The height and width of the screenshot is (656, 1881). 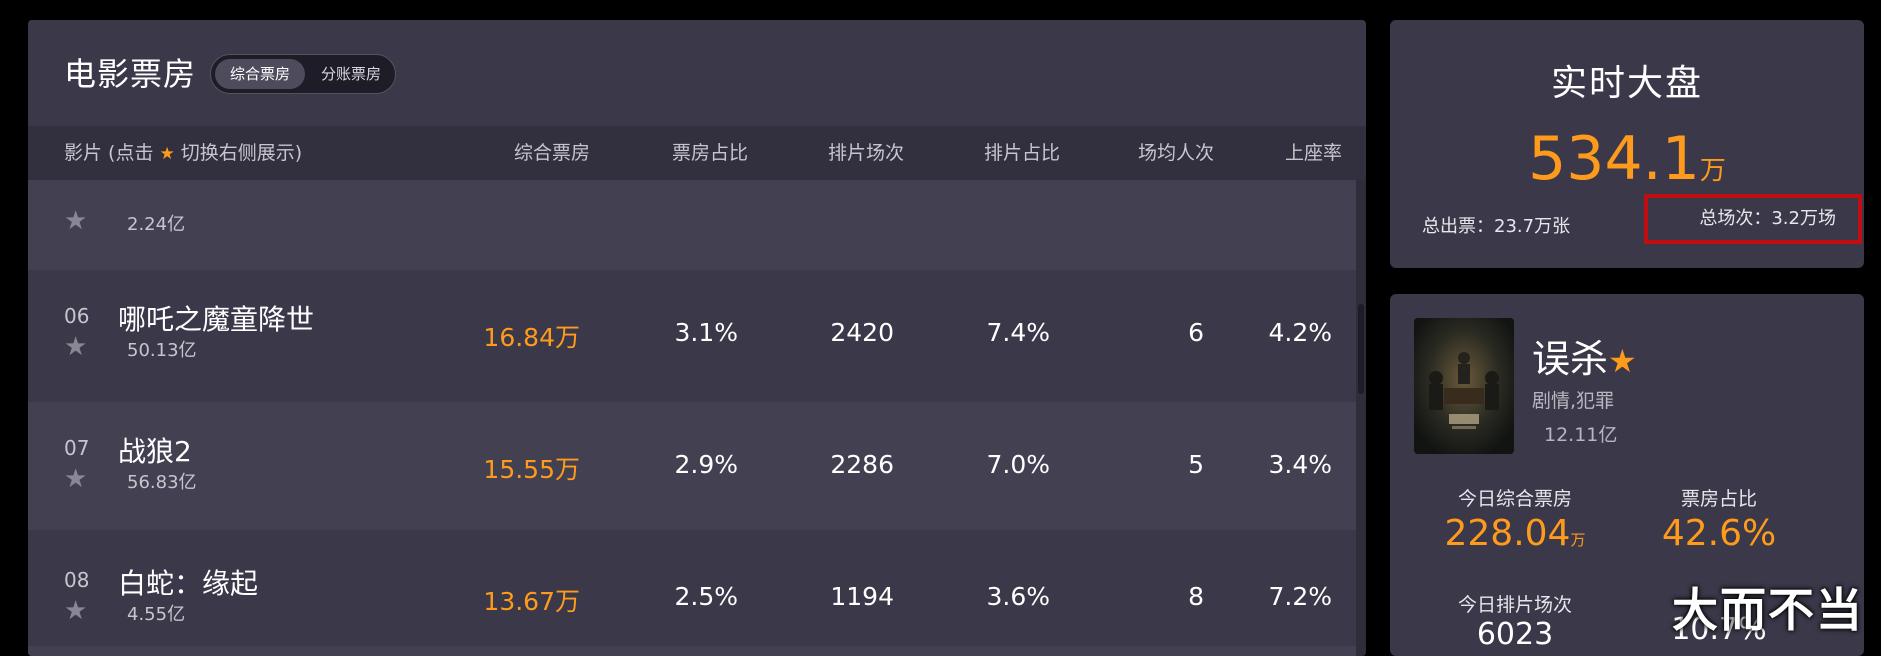 What do you see at coordinates (1514, 605) in the screenshot?
I see `stat-label: 今日排片场次` at bounding box center [1514, 605].